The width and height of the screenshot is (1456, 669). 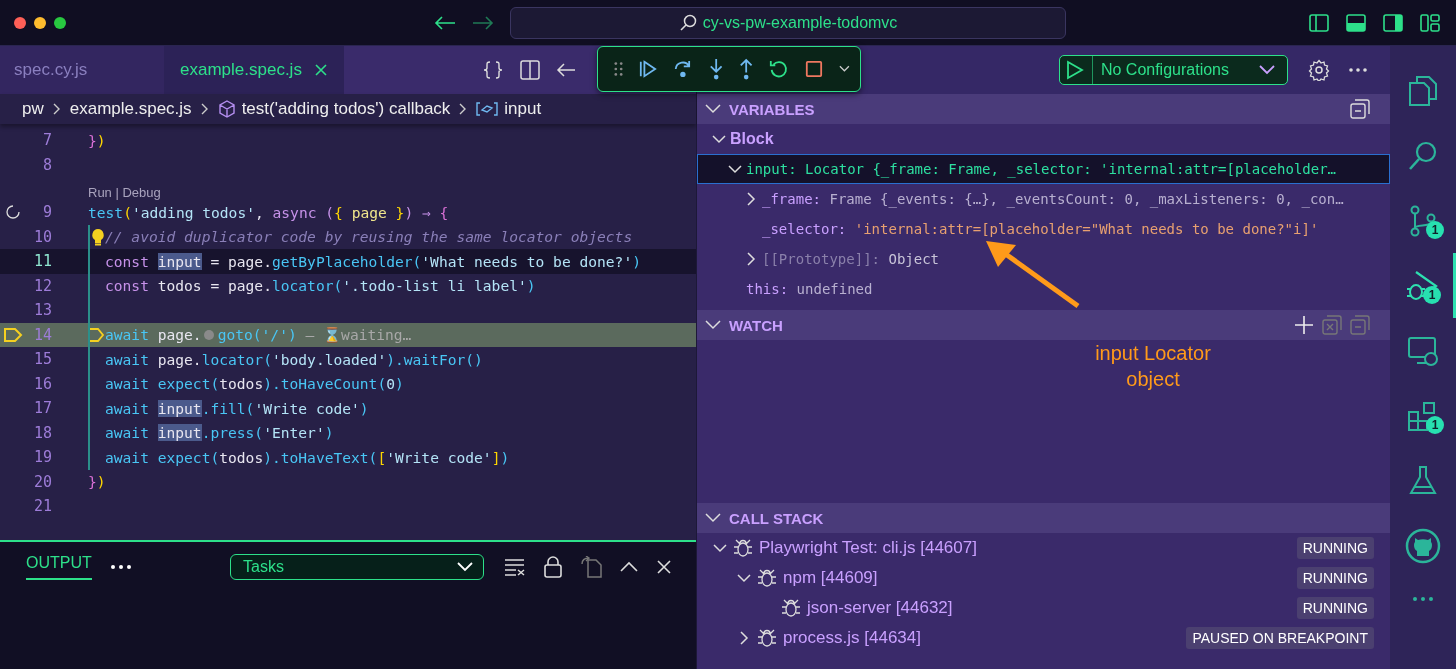 What do you see at coordinates (268, 212) in the screenshot?
I see `code-text: test('adding todos', async ({ page }) ⇒ {` at bounding box center [268, 212].